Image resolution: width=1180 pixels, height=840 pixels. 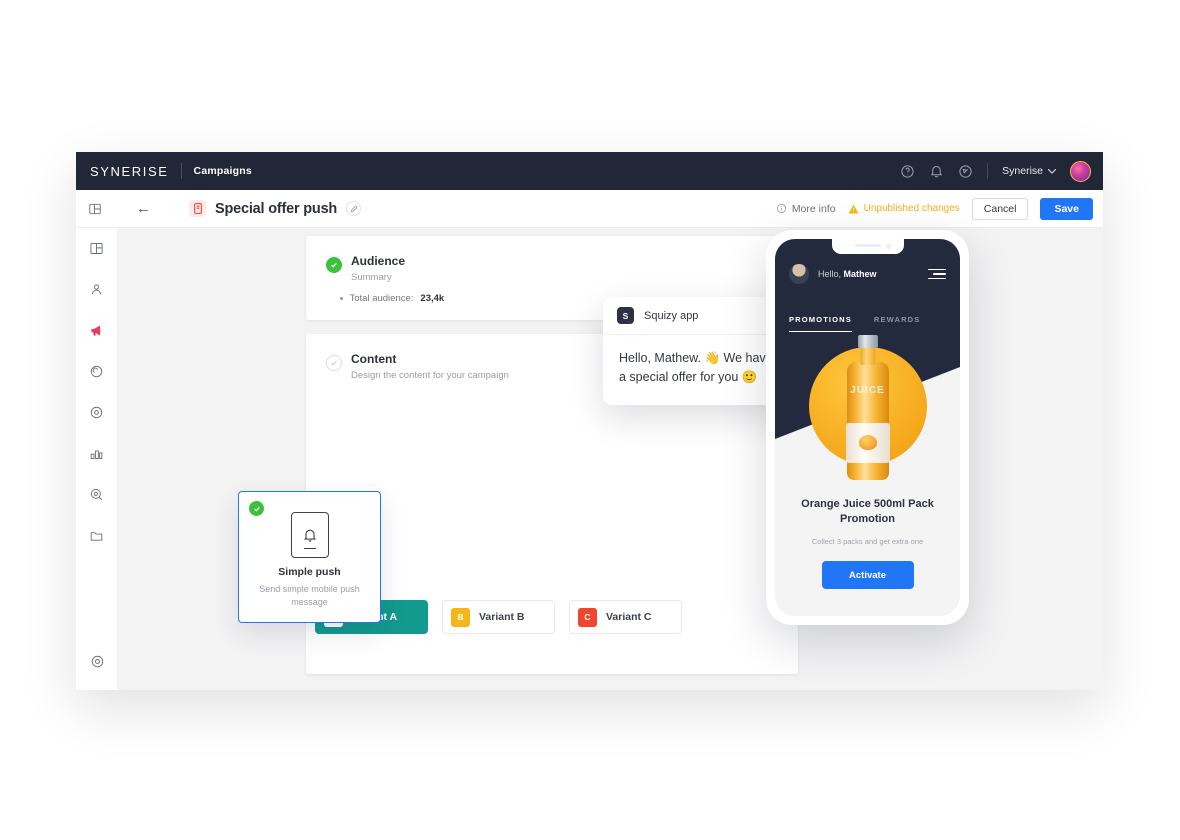 What do you see at coordinates (430, 375) in the screenshot?
I see `content-subtitle: Design the content for your campaign` at bounding box center [430, 375].